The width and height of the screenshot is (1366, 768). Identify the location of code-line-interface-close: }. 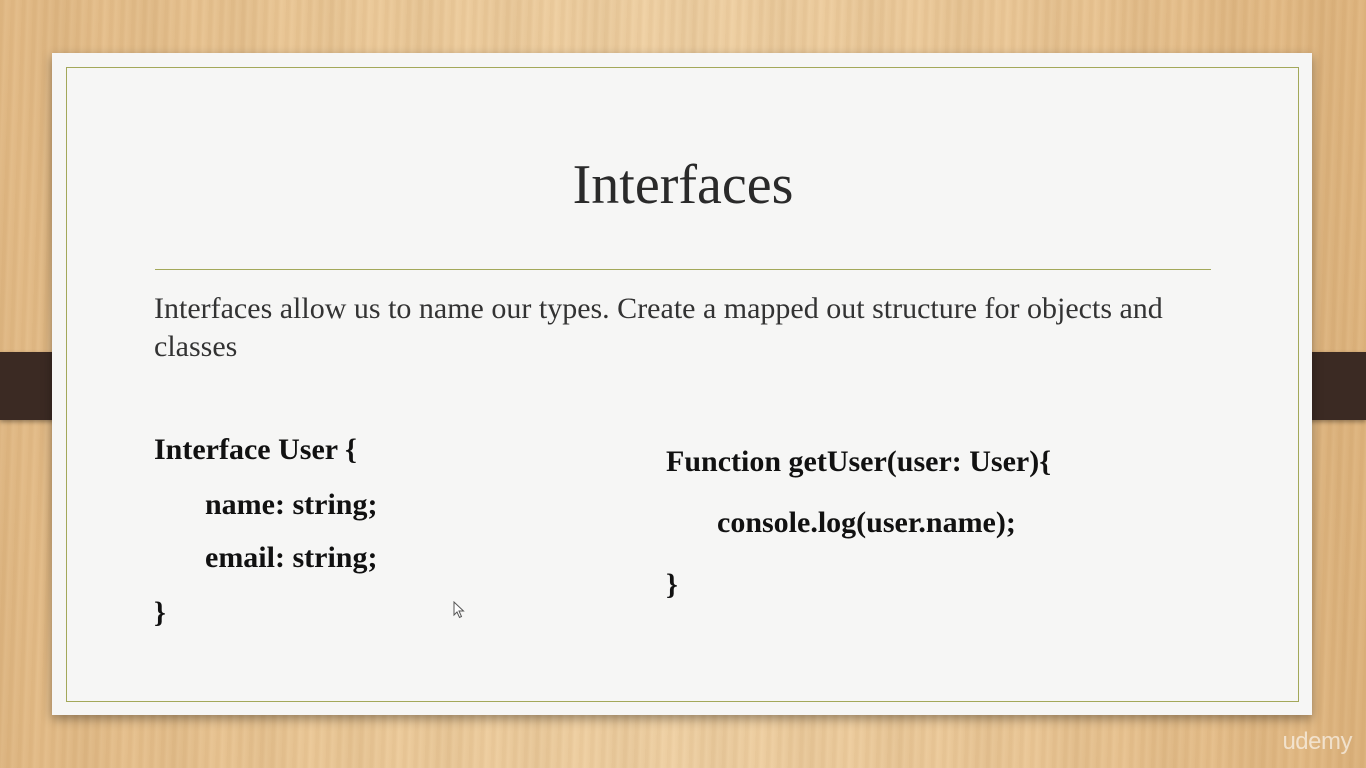
(160, 612).